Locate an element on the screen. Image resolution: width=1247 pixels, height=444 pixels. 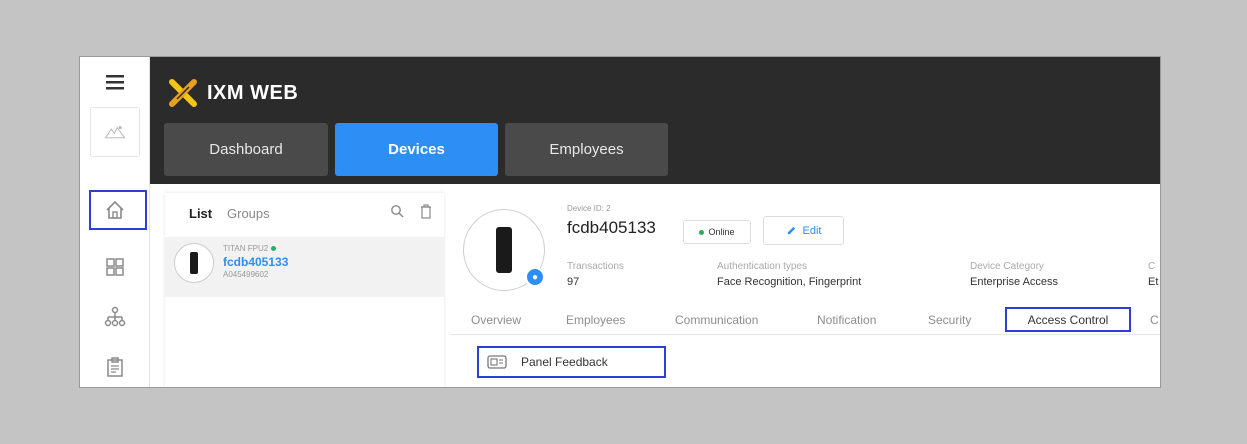
ixm-logo-icon is located at coordinates (183, 93).